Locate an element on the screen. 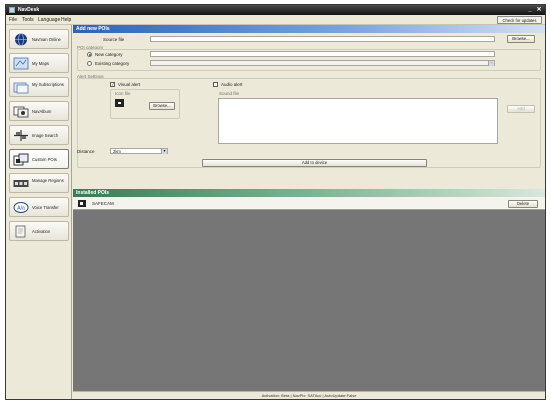 This screenshot has height=404, width=551. visual-alert-checkbox: ✓ is located at coordinates (112, 84).